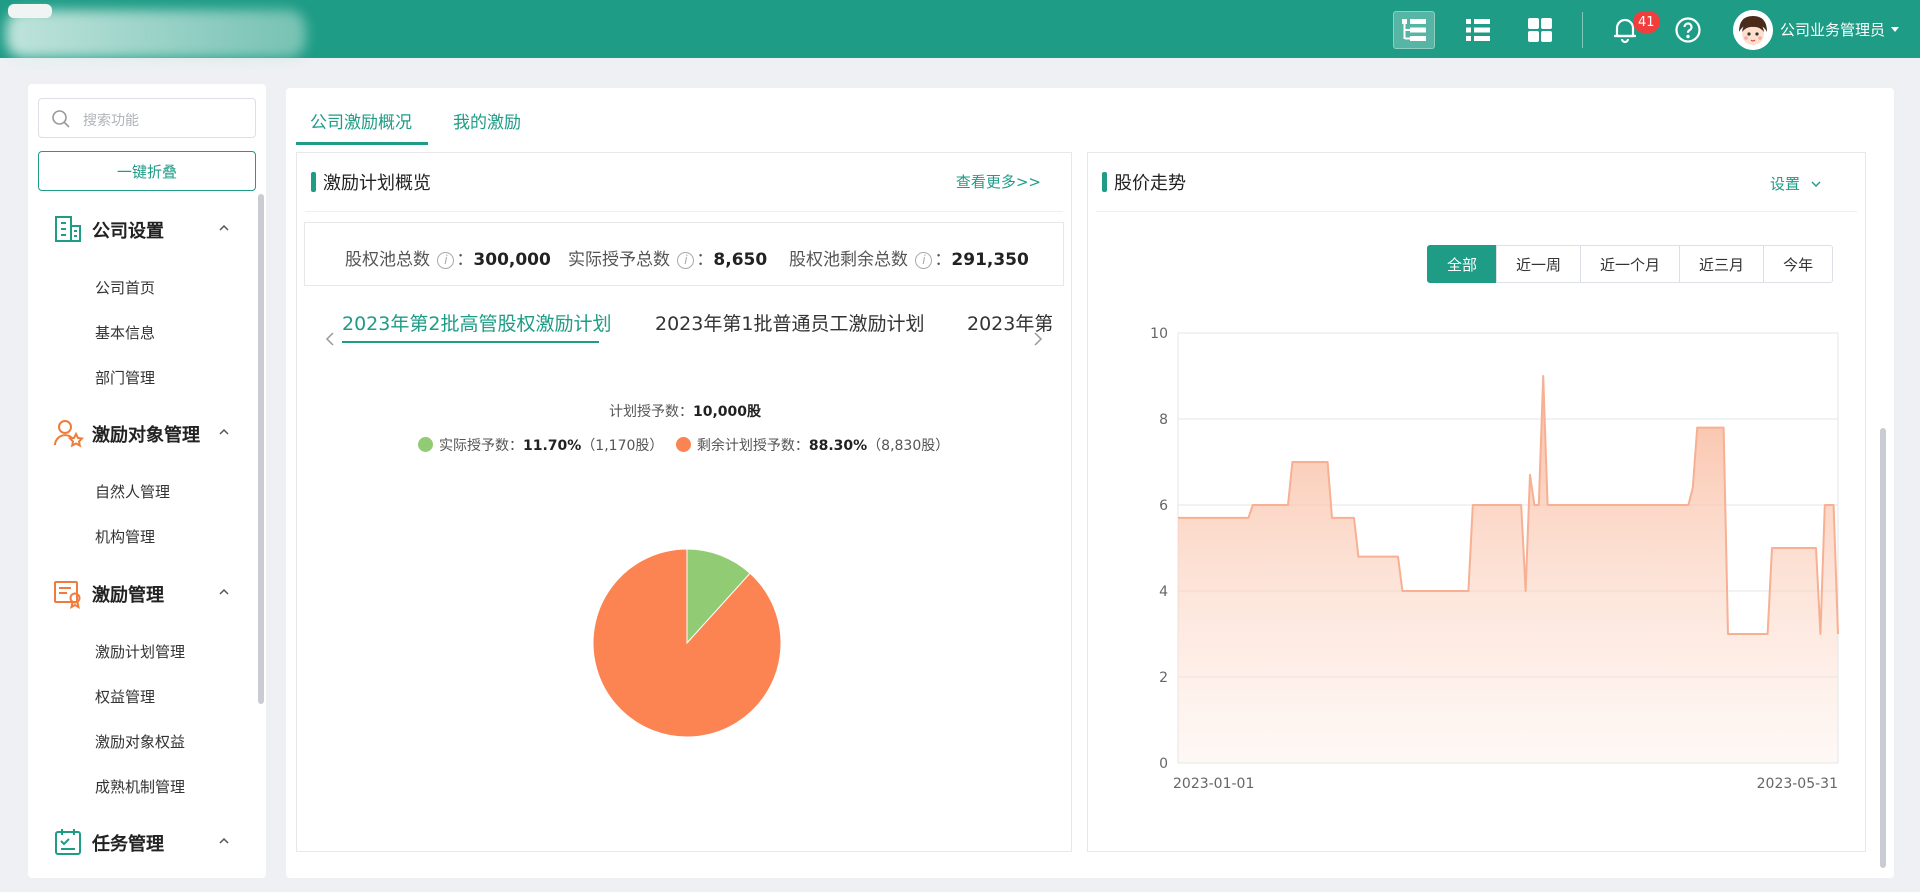 Image resolution: width=1920 pixels, height=892 pixels. I want to click on search-icon, so click(61, 119).